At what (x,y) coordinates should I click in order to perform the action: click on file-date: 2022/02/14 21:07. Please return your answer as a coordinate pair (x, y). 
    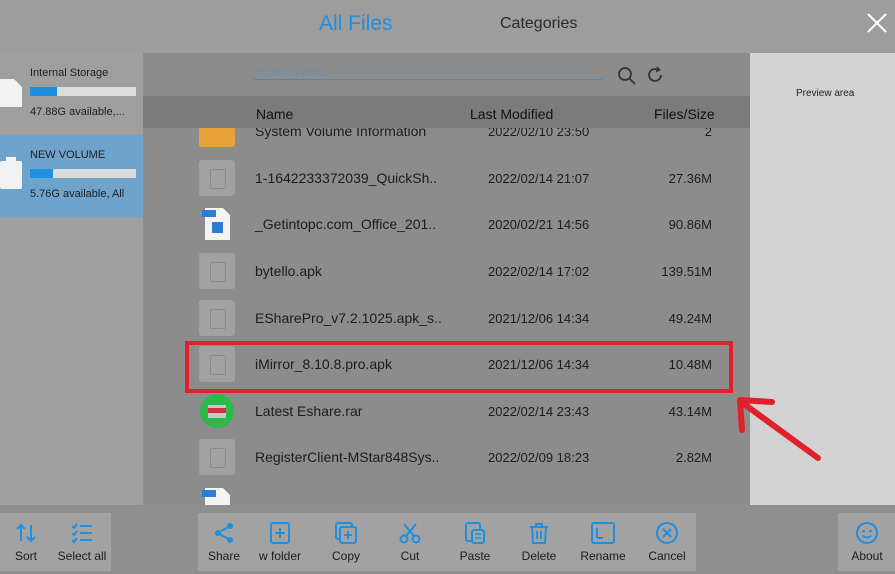
    Looking at the image, I should click on (539, 178).